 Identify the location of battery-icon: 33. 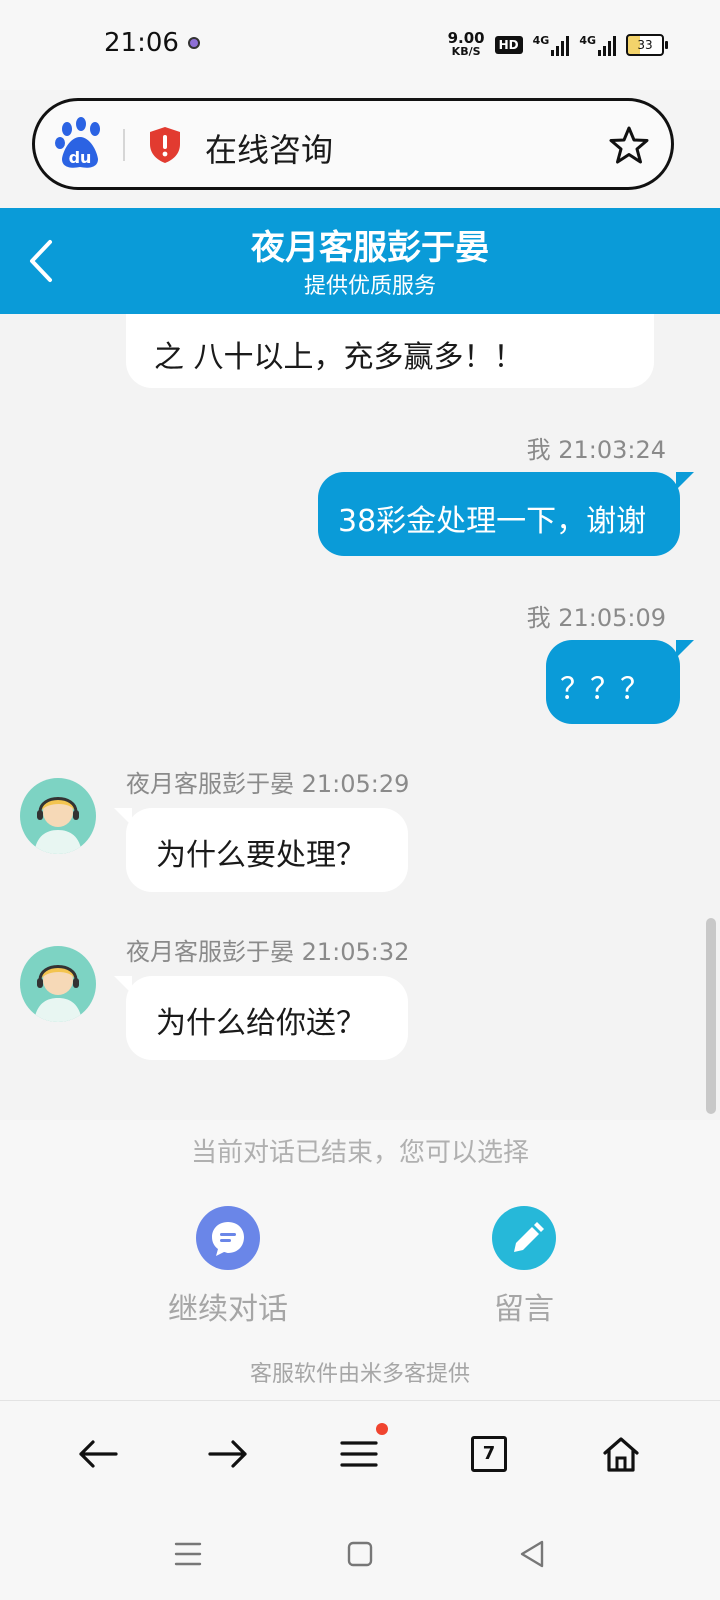
(647, 45).